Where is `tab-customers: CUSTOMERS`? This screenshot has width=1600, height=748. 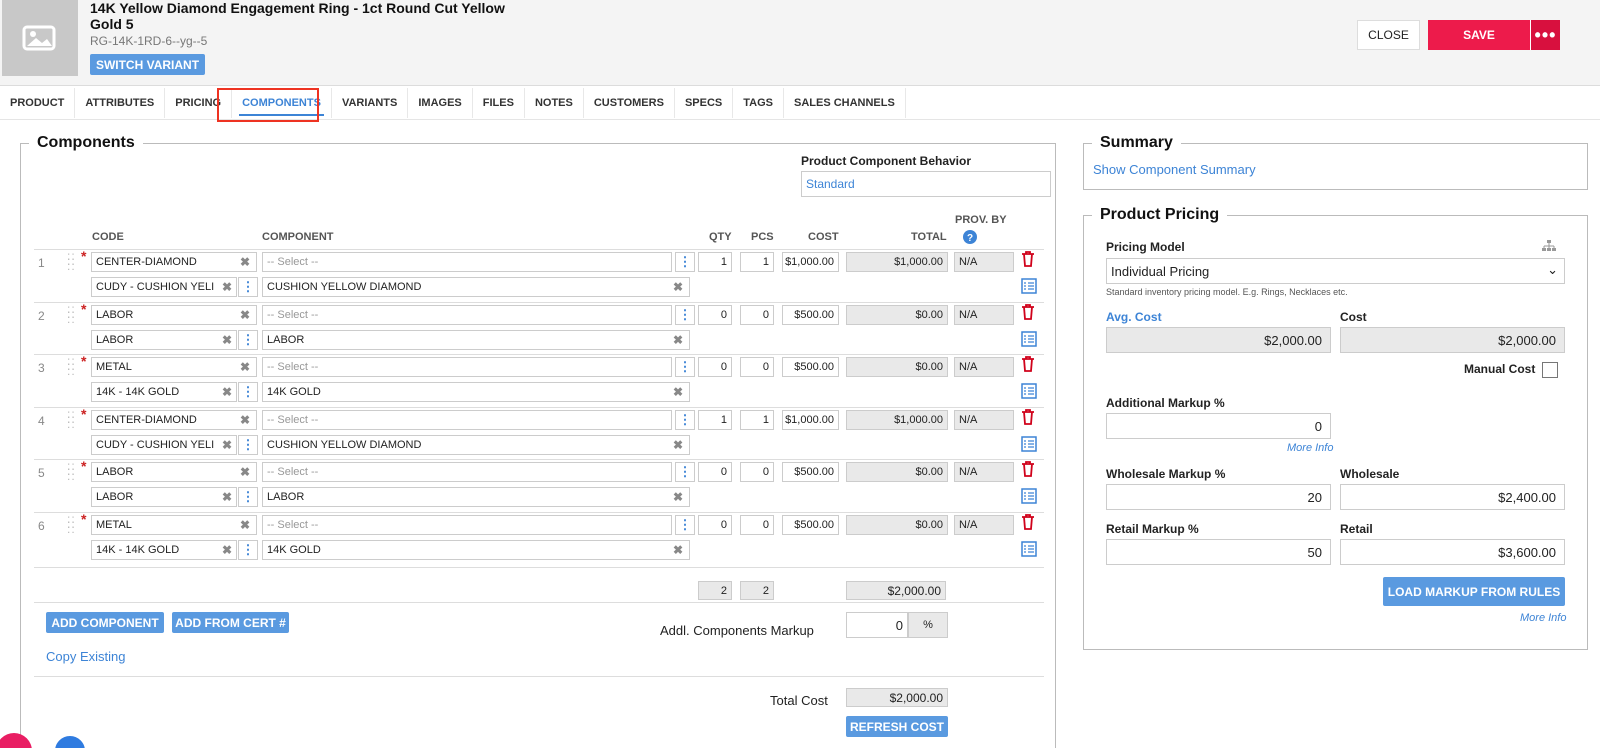
tab-customers: CUSTOMERS is located at coordinates (629, 103).